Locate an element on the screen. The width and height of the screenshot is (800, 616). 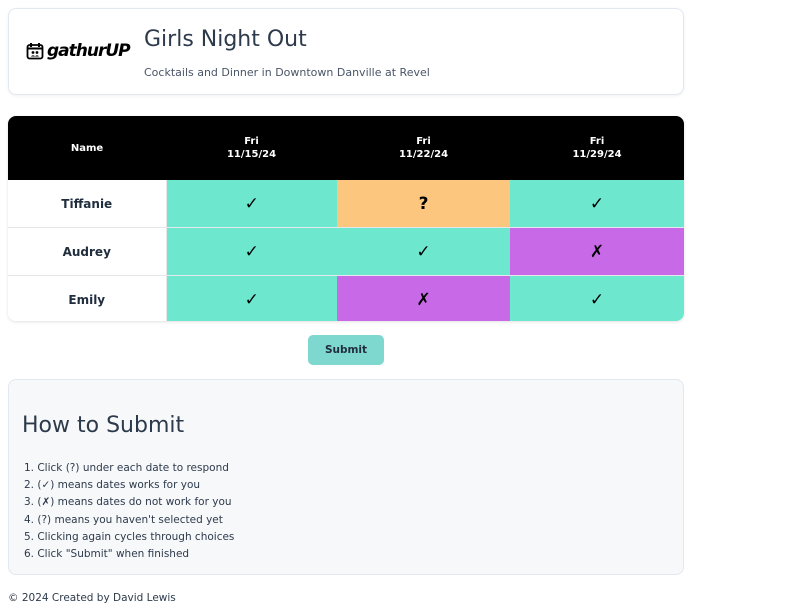
participant-row: Emily ✓ ✗ ✓ is located at coordinates (346, 298).